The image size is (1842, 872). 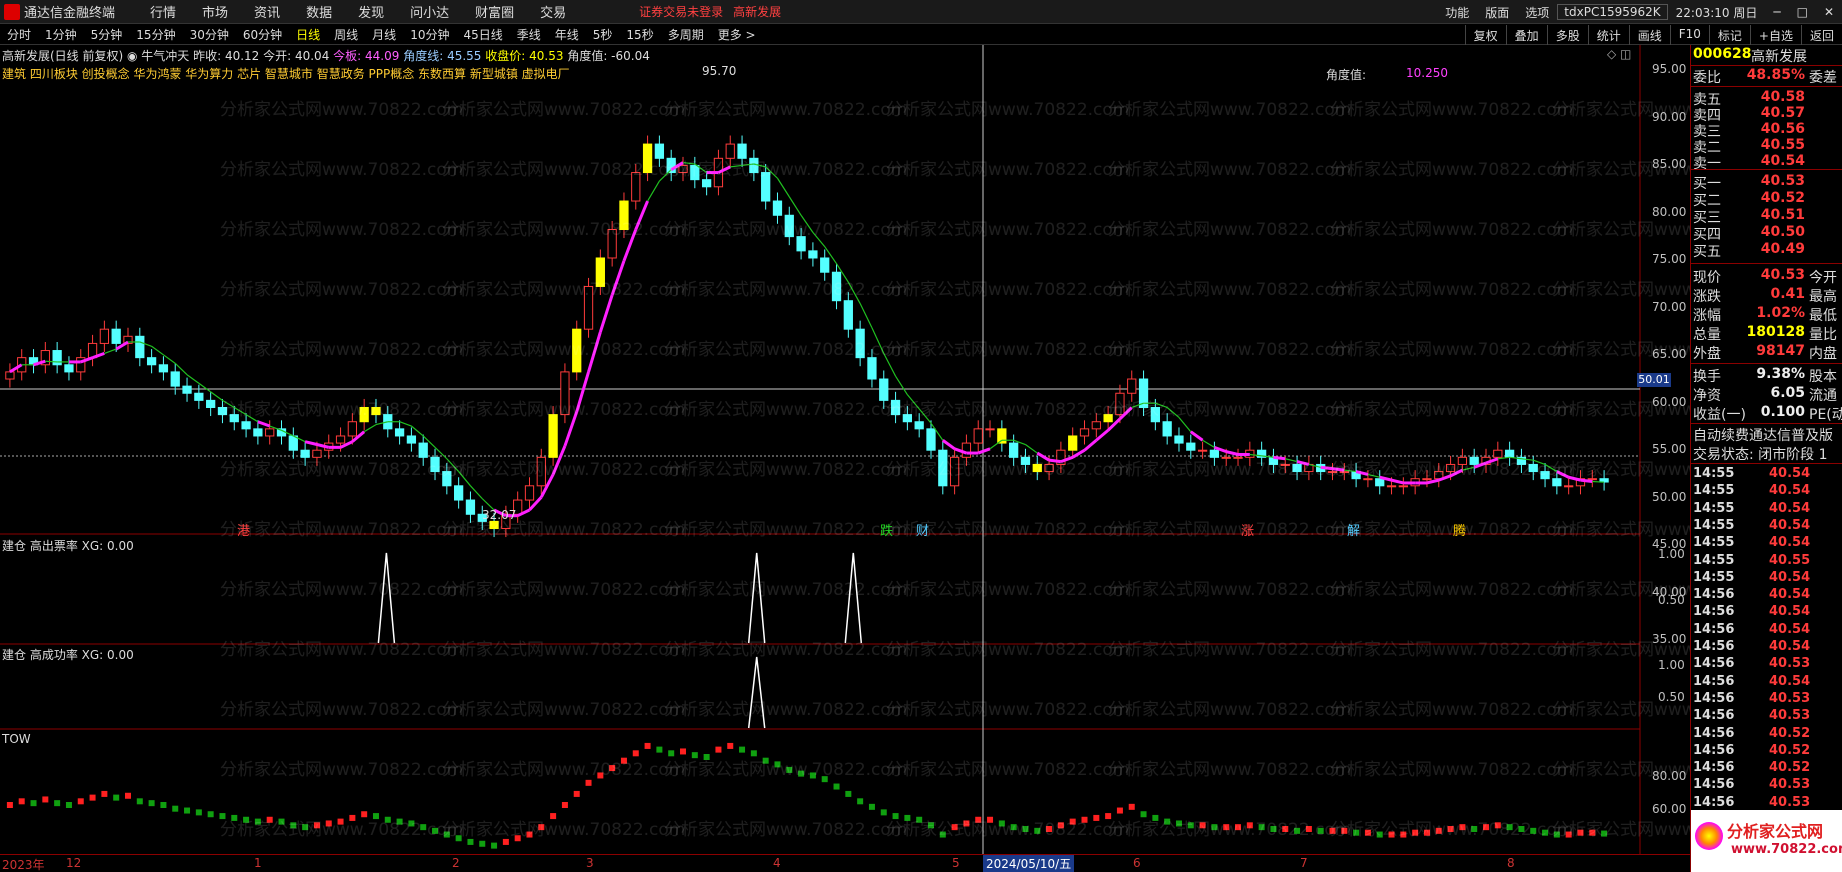 I want to click on menu-discover: 发现, so click(x=371, y=11).